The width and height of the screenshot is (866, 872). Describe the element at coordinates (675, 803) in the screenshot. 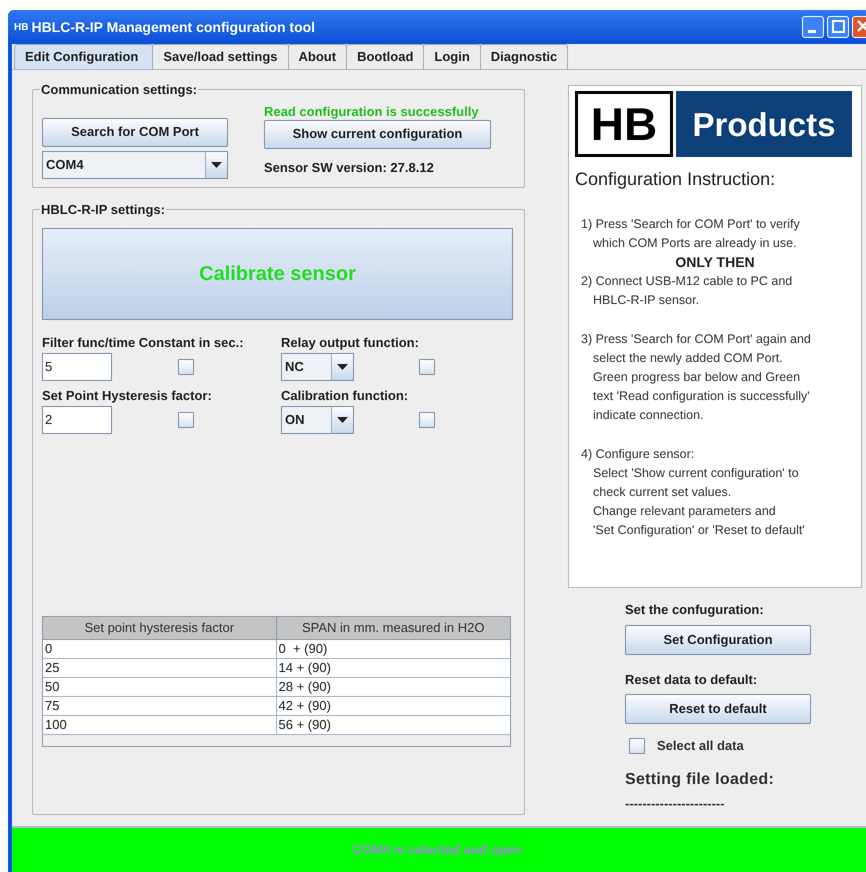

I see `file-name-text: -----------------------` at that location.